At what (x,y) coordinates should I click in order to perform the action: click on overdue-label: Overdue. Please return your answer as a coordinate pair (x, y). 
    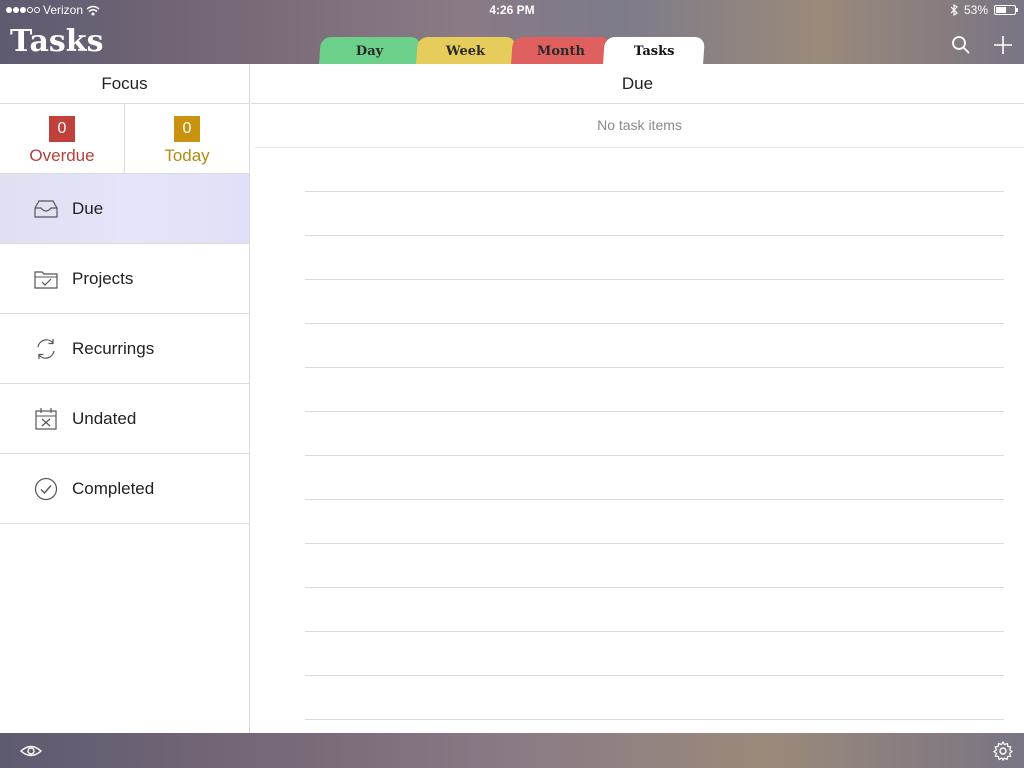
    Looking at the image, I should click on (62, 155).